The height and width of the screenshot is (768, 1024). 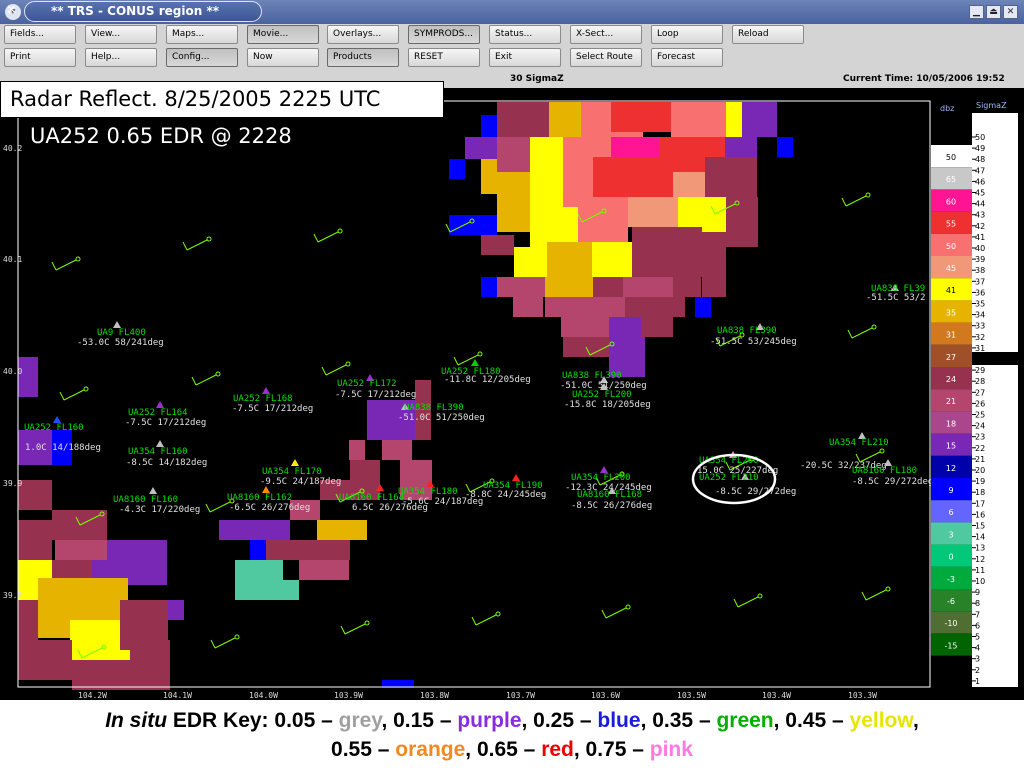 What do you see at coordinates (980, 248) in the screenshot?
I see `sigma-tick-label: 40` at bounding box center [980, 248].